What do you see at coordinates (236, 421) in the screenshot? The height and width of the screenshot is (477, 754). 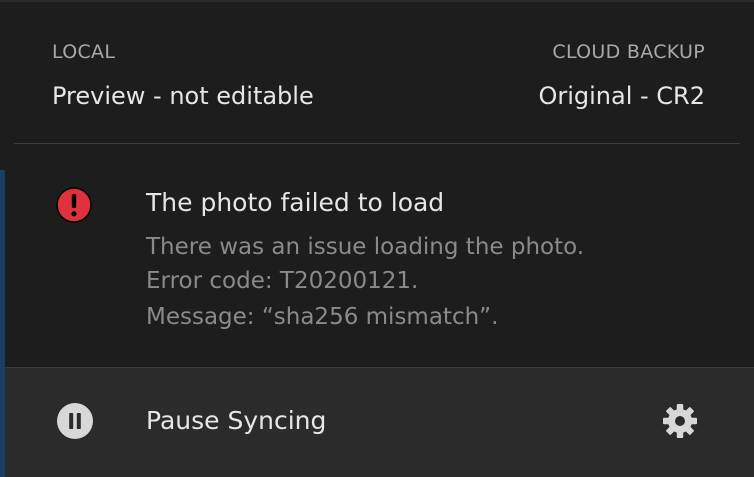 I see `pause-syncing-button: Pause Syncing` at bounding box center [236, 421].